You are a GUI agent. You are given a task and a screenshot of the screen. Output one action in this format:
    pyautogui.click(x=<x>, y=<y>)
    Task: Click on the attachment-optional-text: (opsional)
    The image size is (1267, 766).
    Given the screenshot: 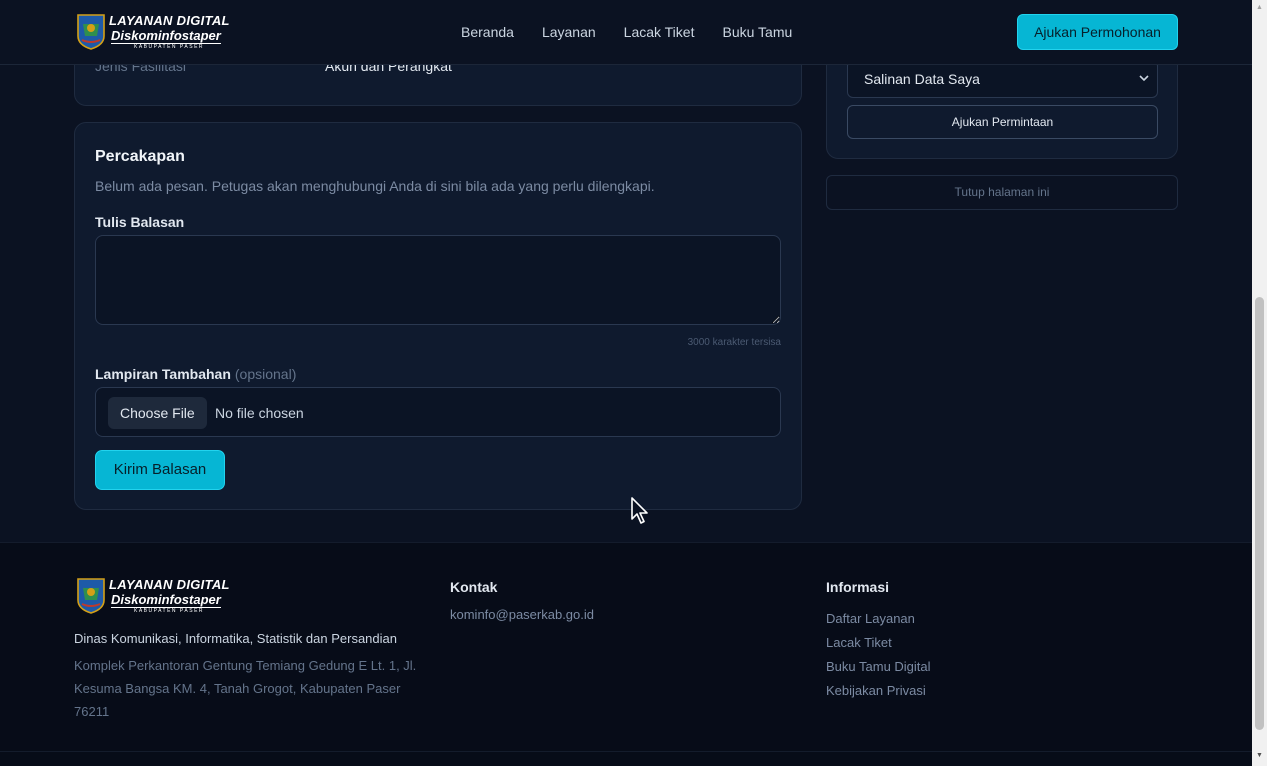 What is the action you would take?
    pyautogui.click(x=265, y=374)
    